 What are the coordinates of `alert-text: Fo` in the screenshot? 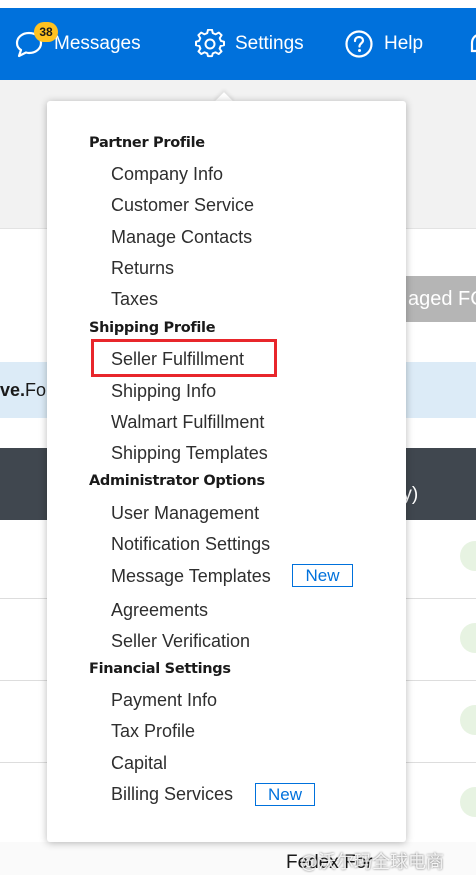 It's located at (36, 389).